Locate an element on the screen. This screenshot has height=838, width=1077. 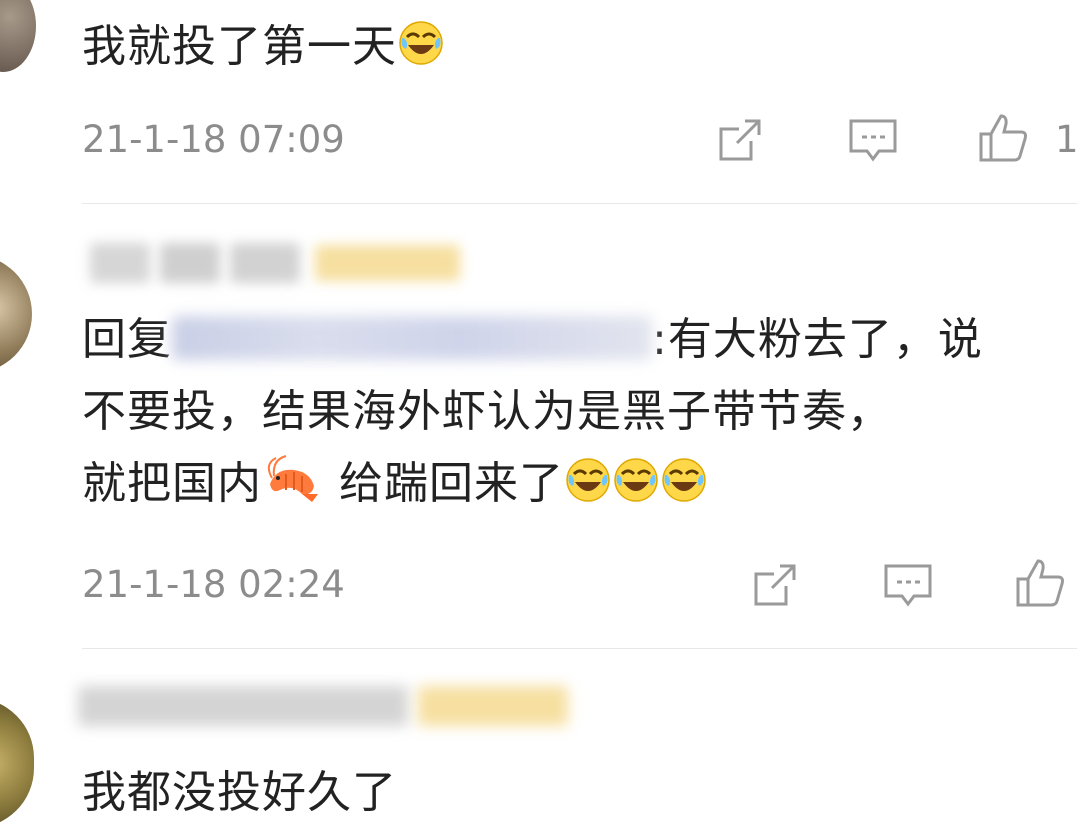
reply-target-blurred is located at coordinates (412, 338).